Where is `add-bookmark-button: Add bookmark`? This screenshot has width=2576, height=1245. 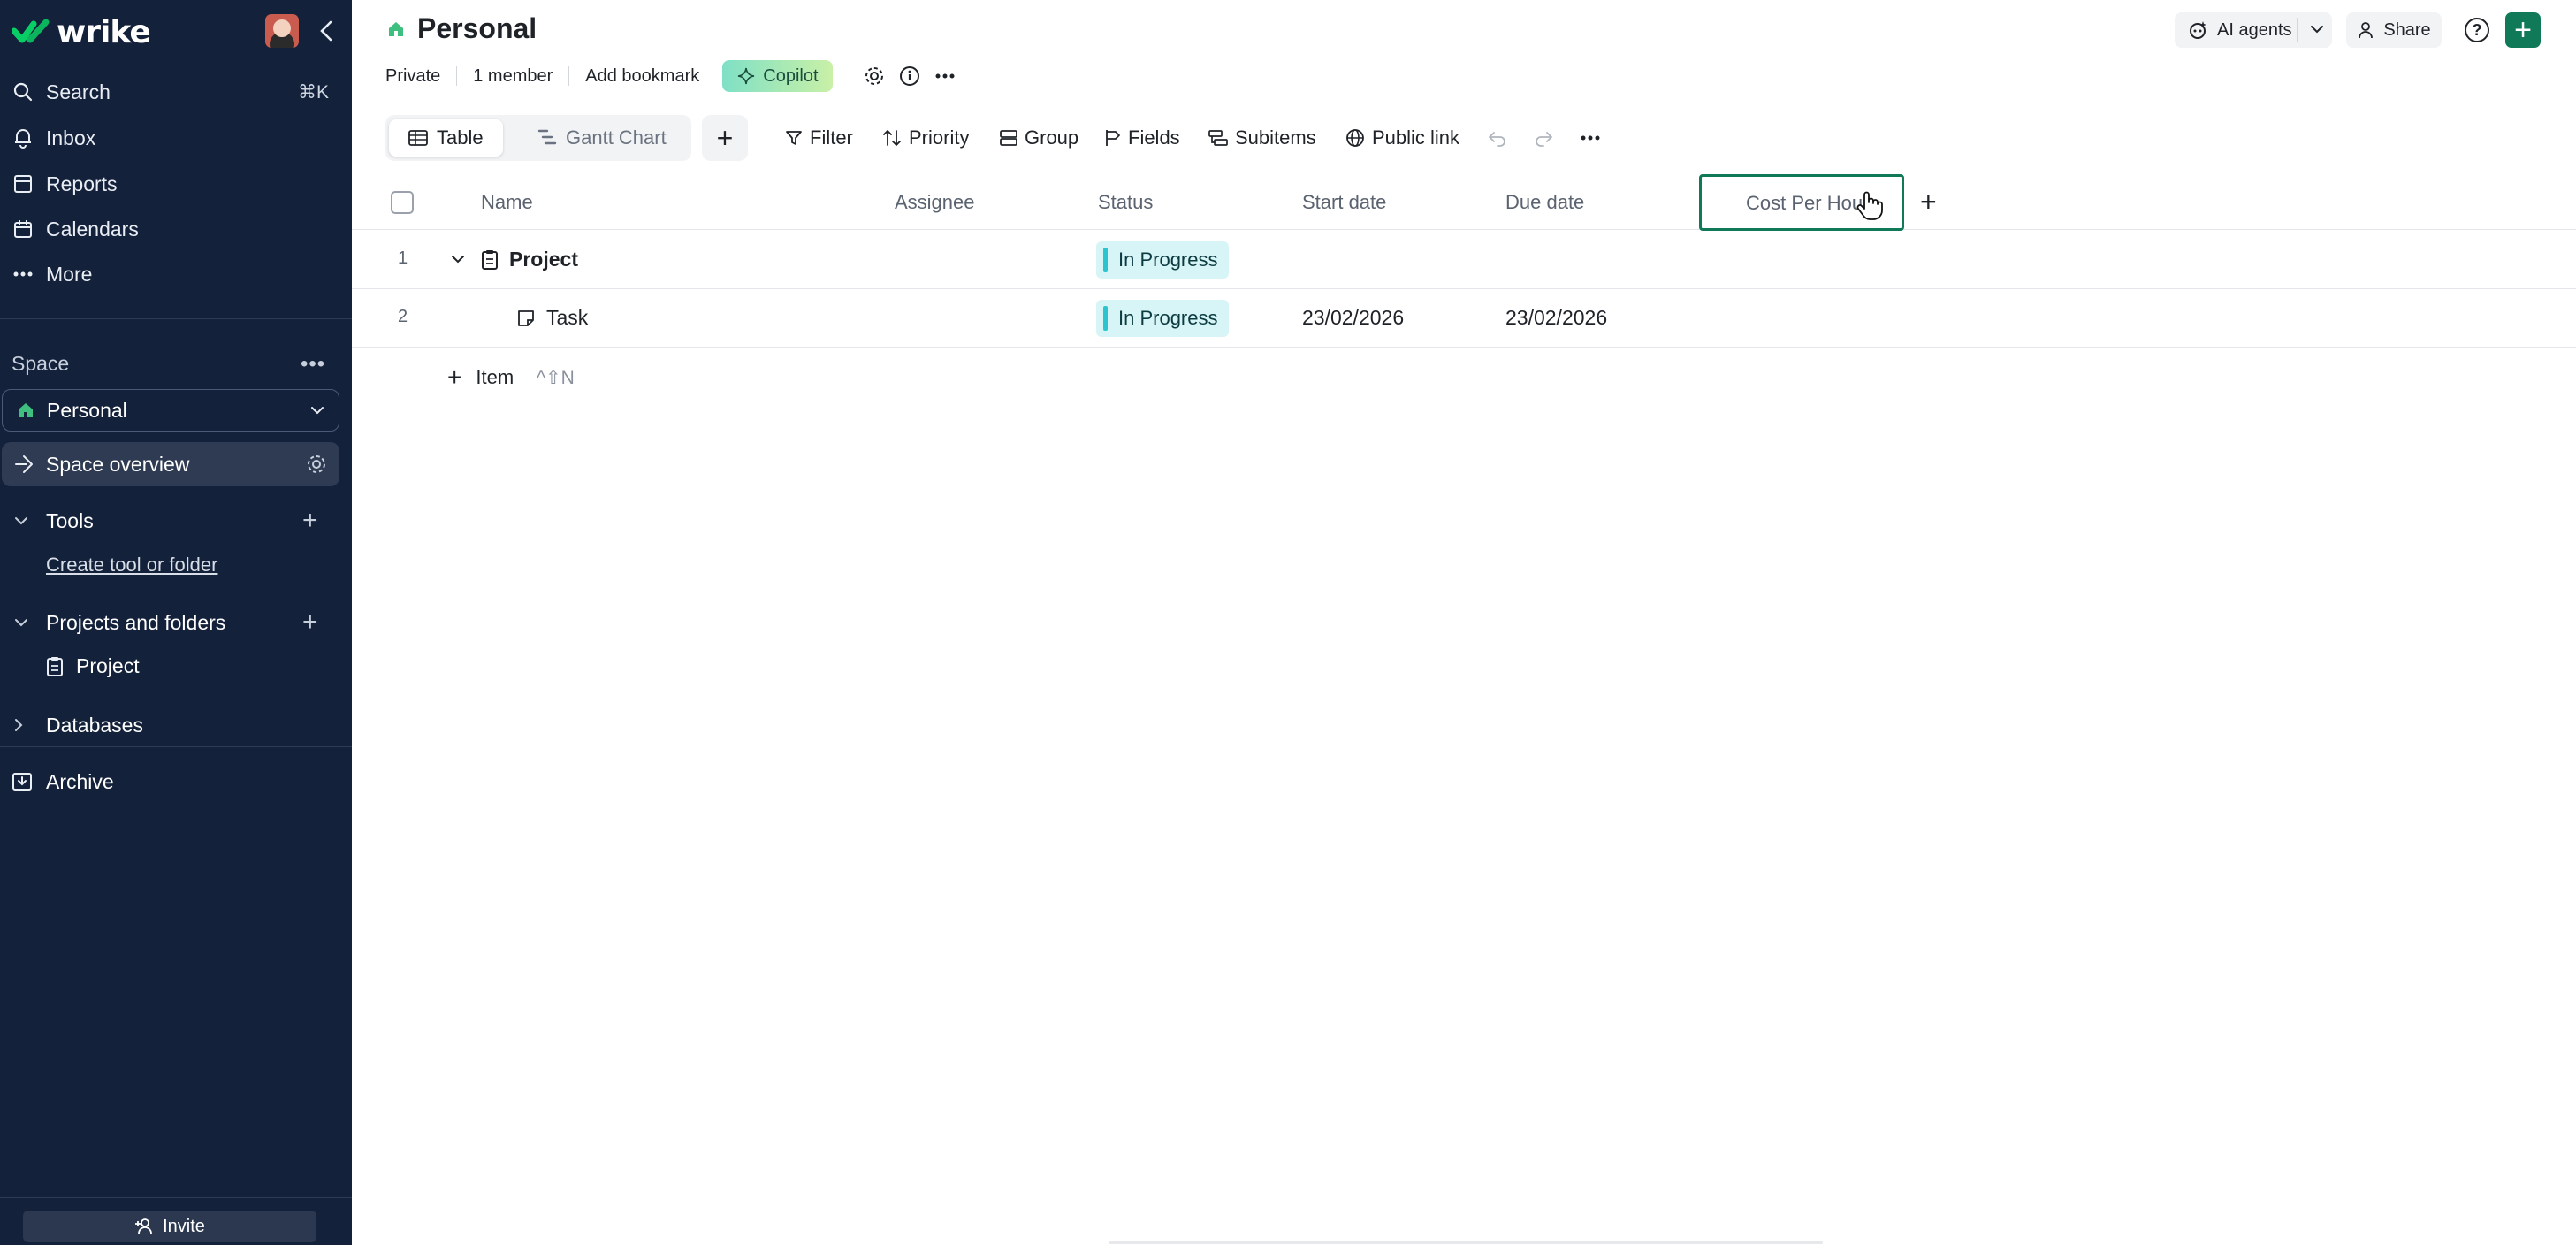
add-bookmark-button: Add bookmark is located at coordinates (642, 76).